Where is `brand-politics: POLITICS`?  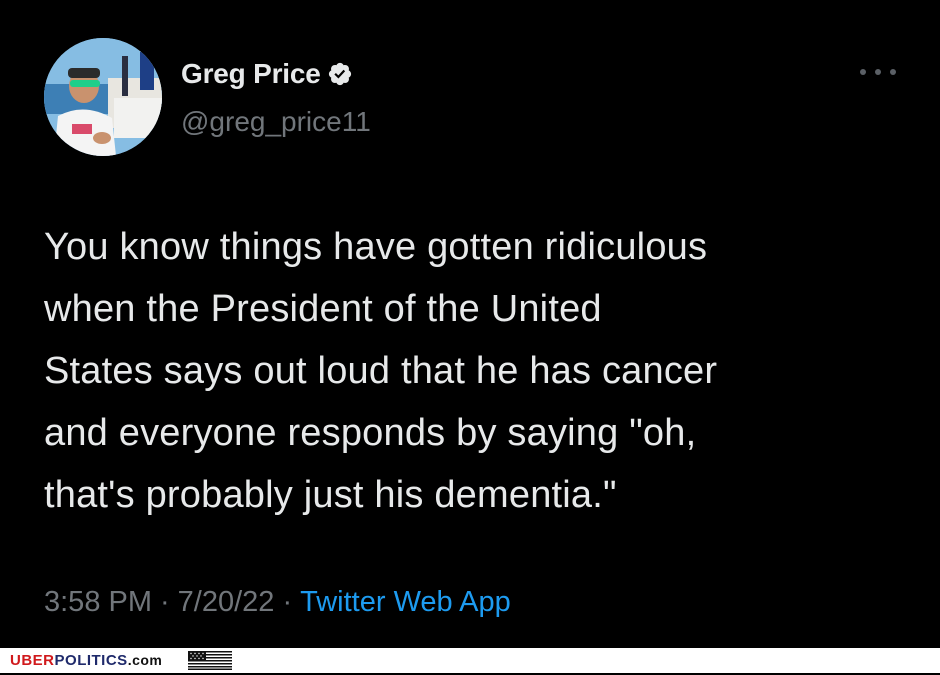 brand-politics: POLITICS is located at coordinates (91, 660).